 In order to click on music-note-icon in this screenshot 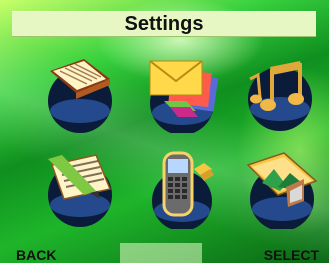, I will do `click(280, 96)`.